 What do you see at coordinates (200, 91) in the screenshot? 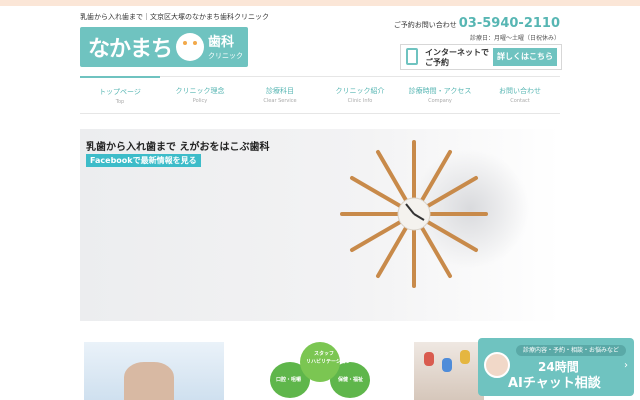
I see `nav-label: クリニック理念` at bounding box center [200, 91].